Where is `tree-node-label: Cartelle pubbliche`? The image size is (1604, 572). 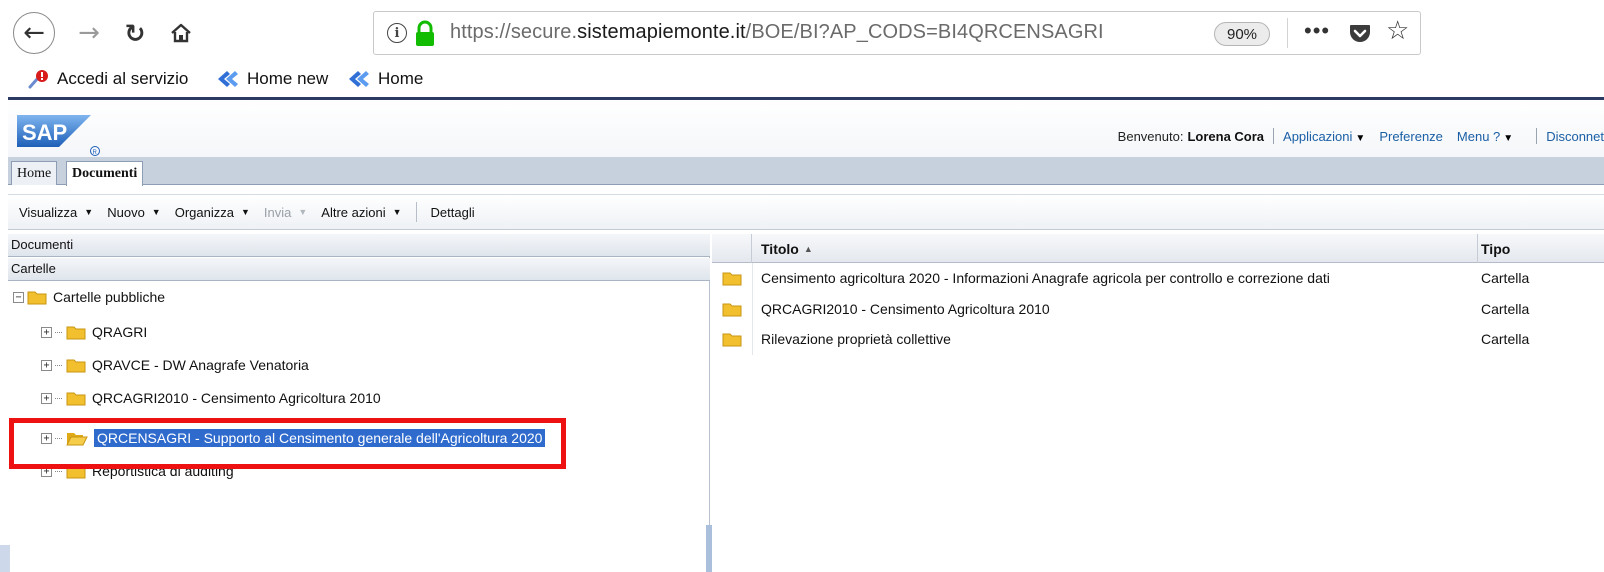 tree-node-label: Cartelle pubbliche is located at coordinates (109, 297).